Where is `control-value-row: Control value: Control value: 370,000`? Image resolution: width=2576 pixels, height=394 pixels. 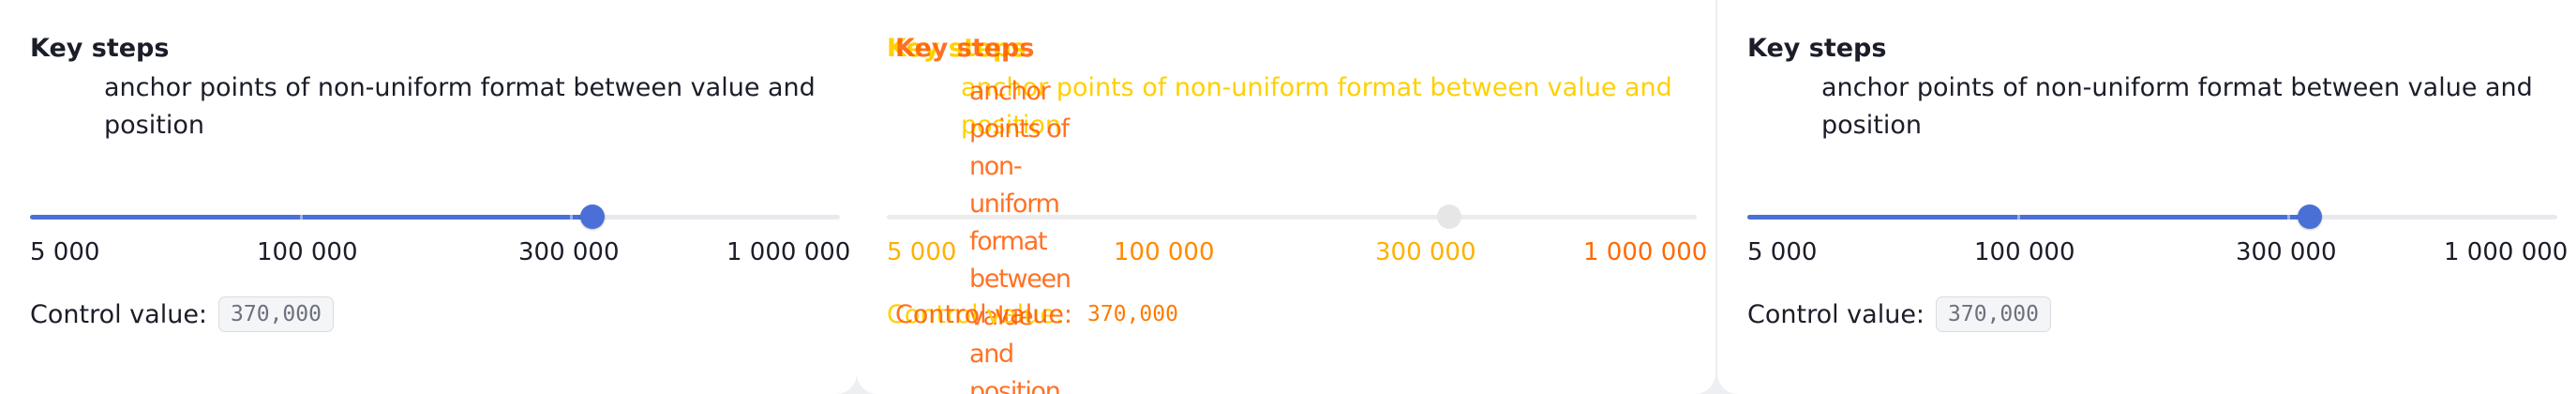 control-value-row: Control value: Control value: 370,000 is located at coordinates (1039, 314).